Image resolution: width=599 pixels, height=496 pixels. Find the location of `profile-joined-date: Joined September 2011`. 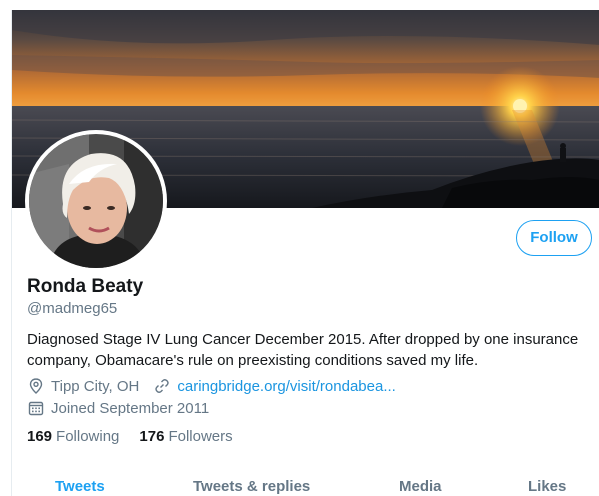

profile-joined-date: Joined September 2011 is located at coordinates (130, 408).